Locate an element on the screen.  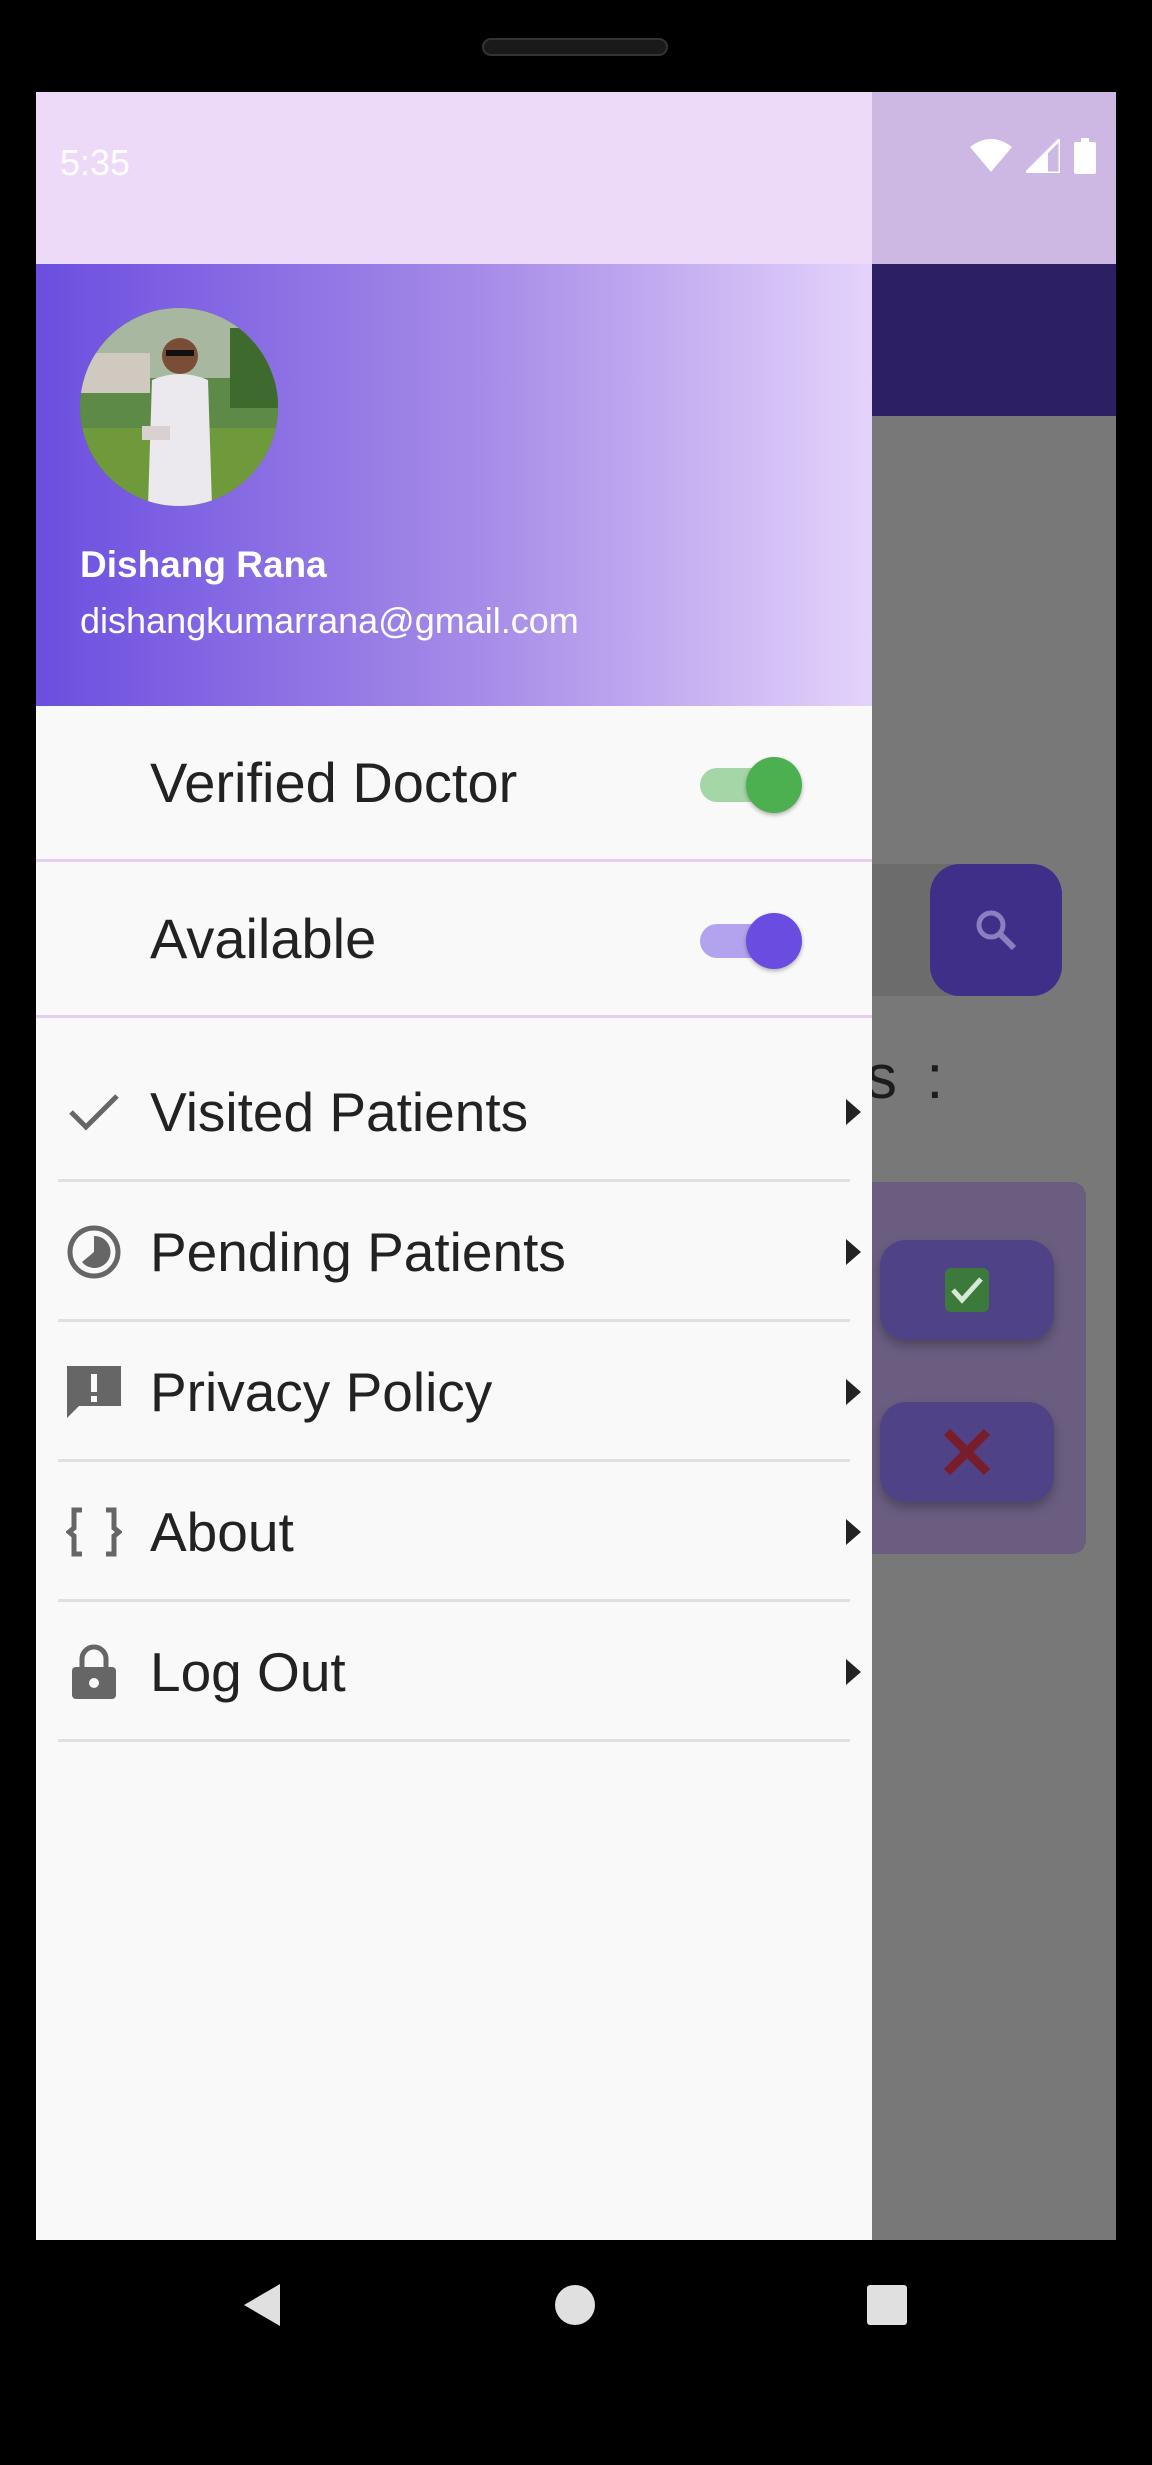
menu-label-pending-patients: Pending Patients is located at coordinates (358, 1252).